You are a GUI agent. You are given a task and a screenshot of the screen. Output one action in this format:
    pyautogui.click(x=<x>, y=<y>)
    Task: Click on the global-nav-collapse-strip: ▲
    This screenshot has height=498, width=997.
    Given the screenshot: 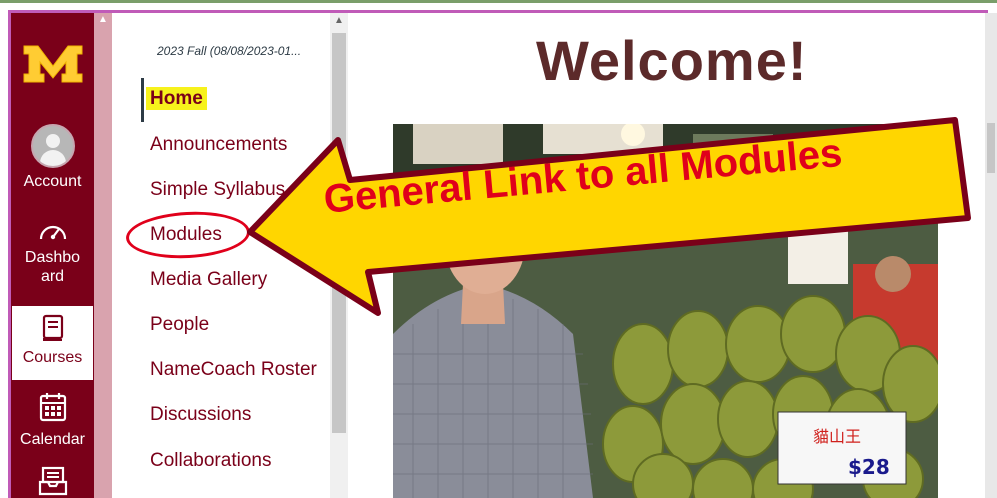 What is the action you would take?
    pyautogui.click(x=103, y=255)
    